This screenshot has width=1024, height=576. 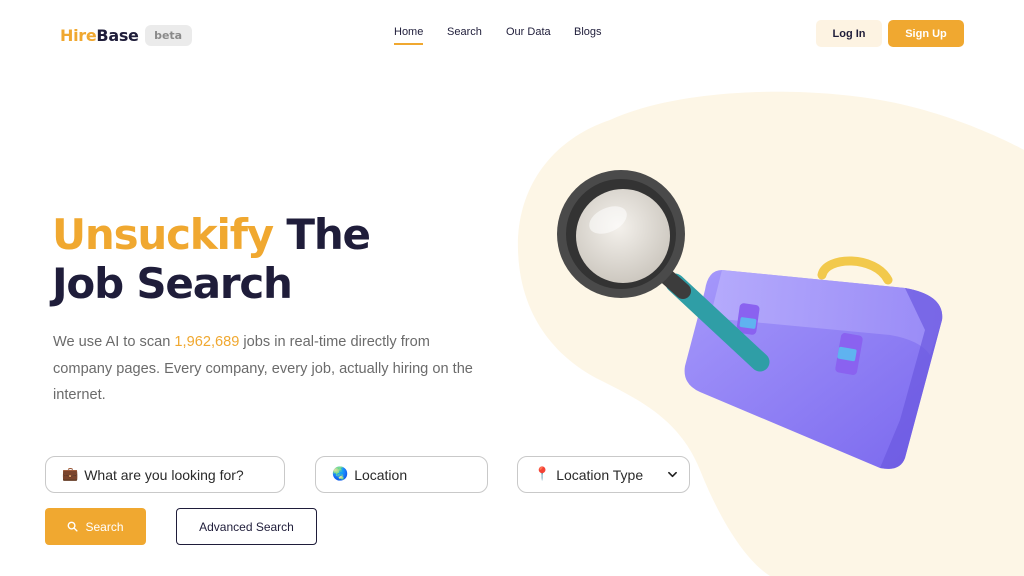 What do you see at coordinates (246, 526) in the screenshot?
I see `advanced-search-button: Advanced Search` at bounding box center [246, 526].